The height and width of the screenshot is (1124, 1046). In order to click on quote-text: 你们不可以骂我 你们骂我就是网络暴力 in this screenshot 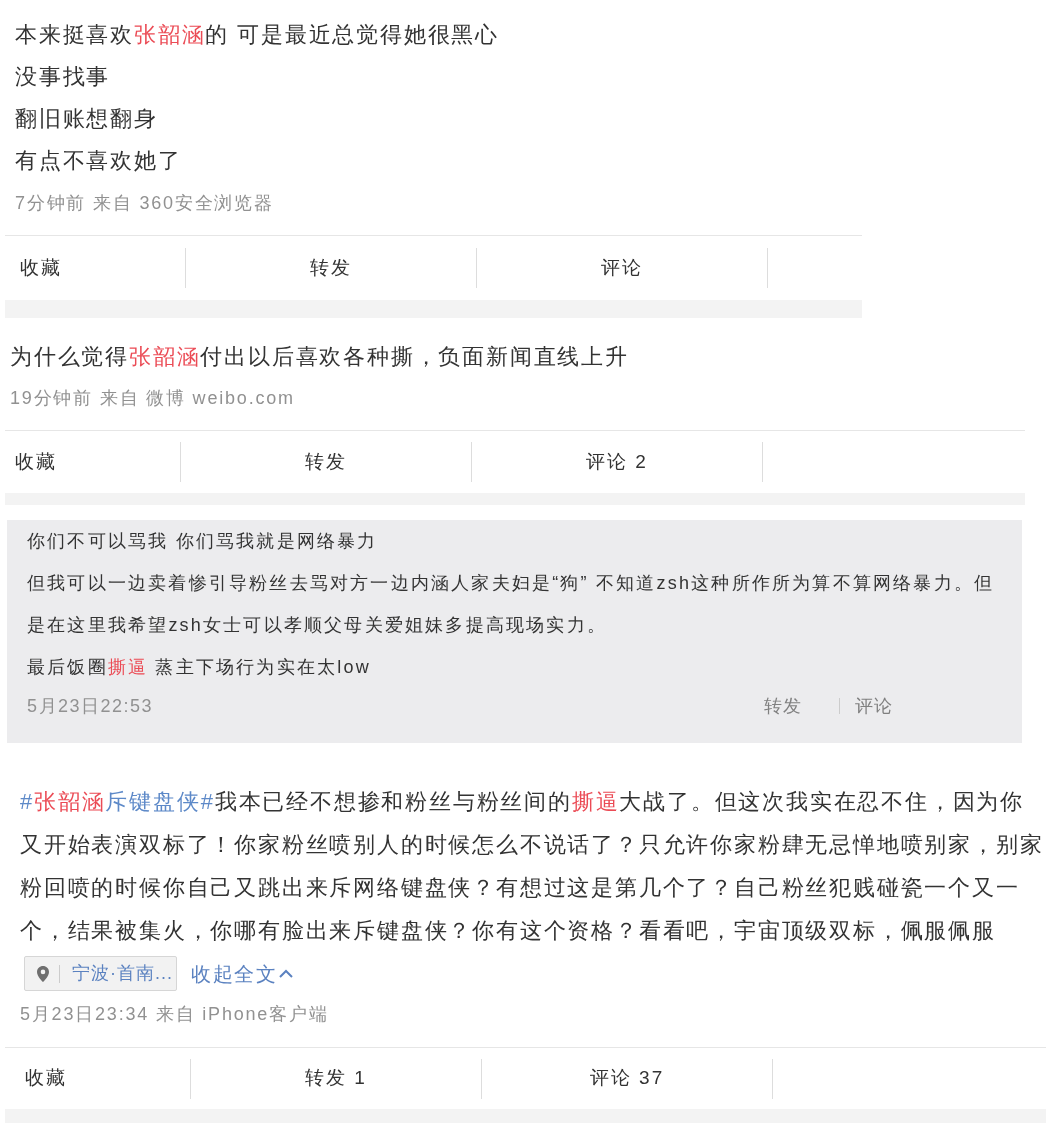, I will do `click(202, 541)`.